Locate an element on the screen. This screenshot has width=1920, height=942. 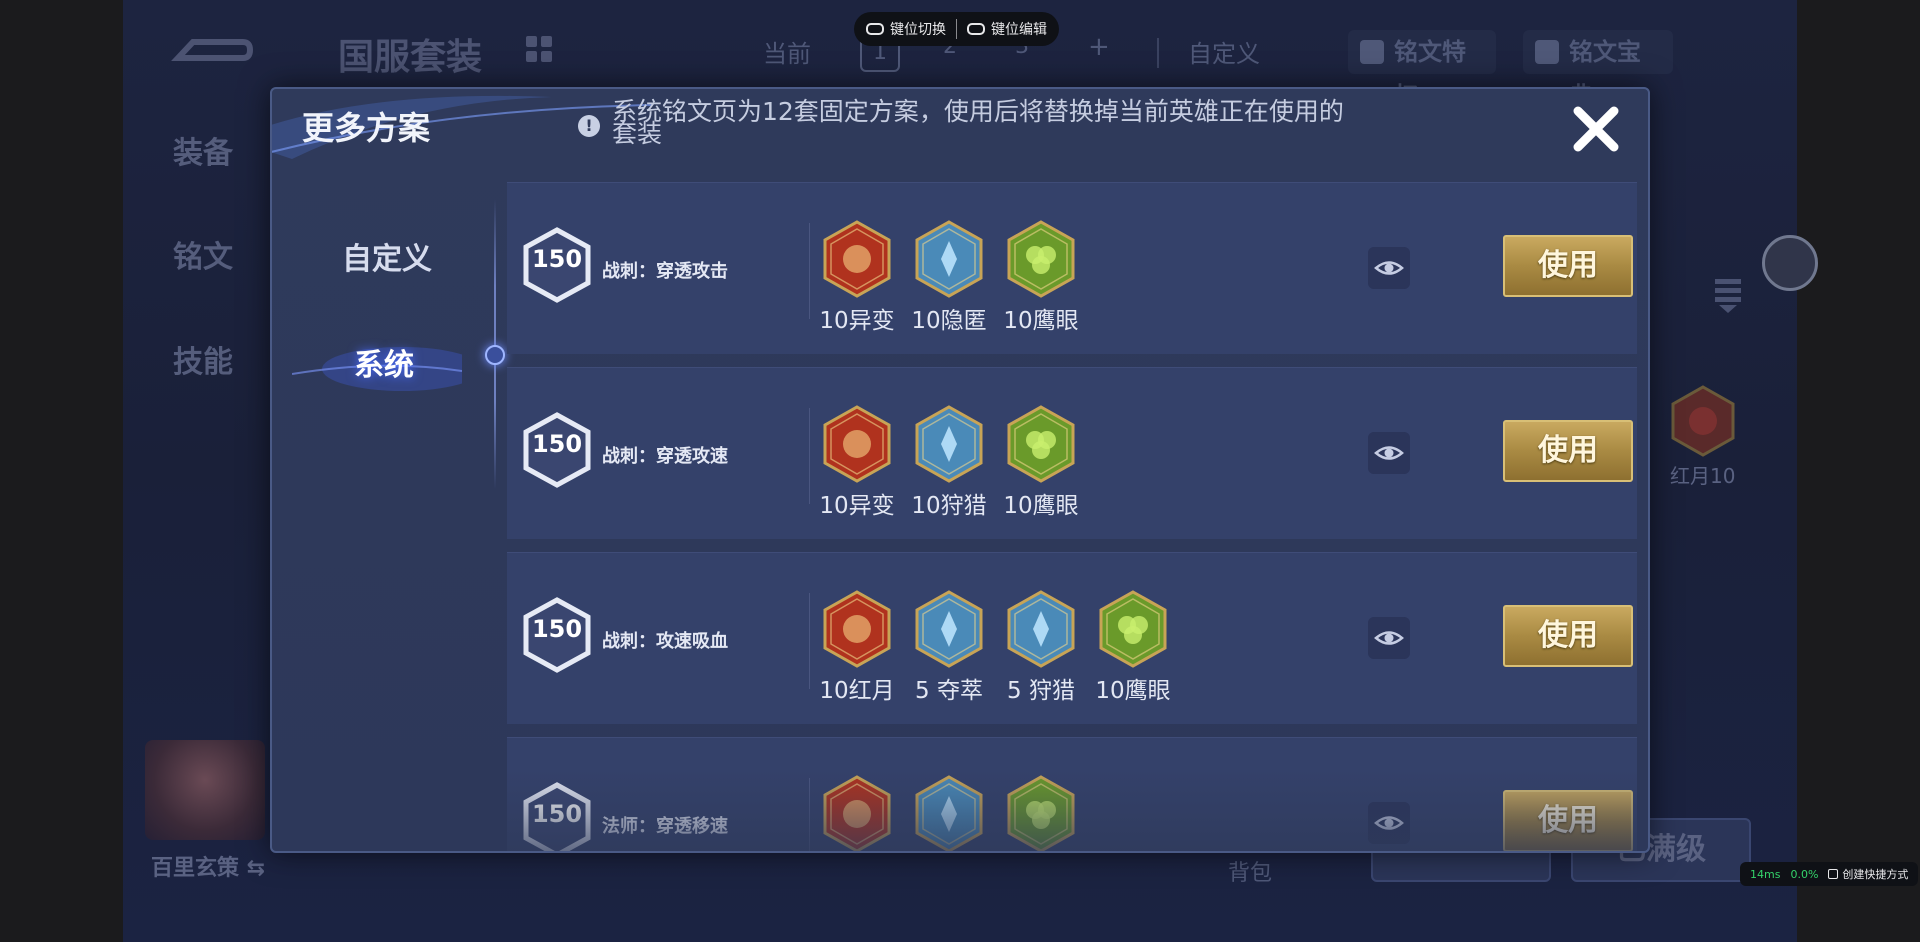
rune-privilege-button: 铭文特权 is located at coordinates (1422, 70).